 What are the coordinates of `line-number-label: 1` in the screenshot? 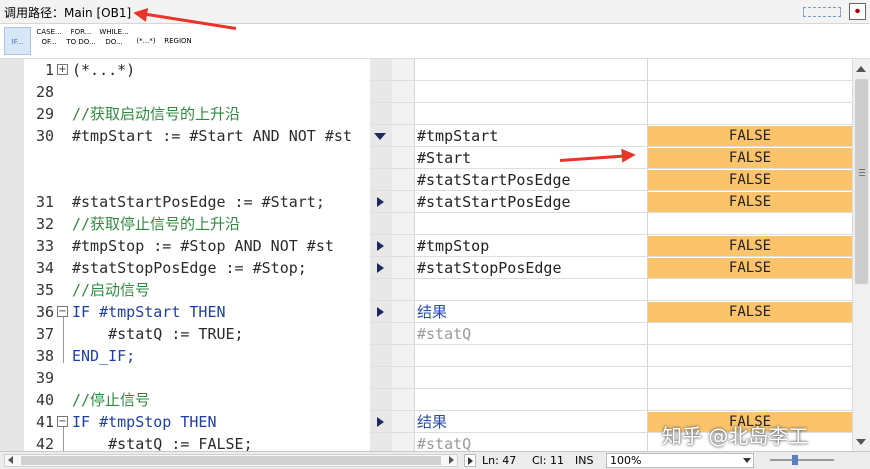 It's located at (49, 70).